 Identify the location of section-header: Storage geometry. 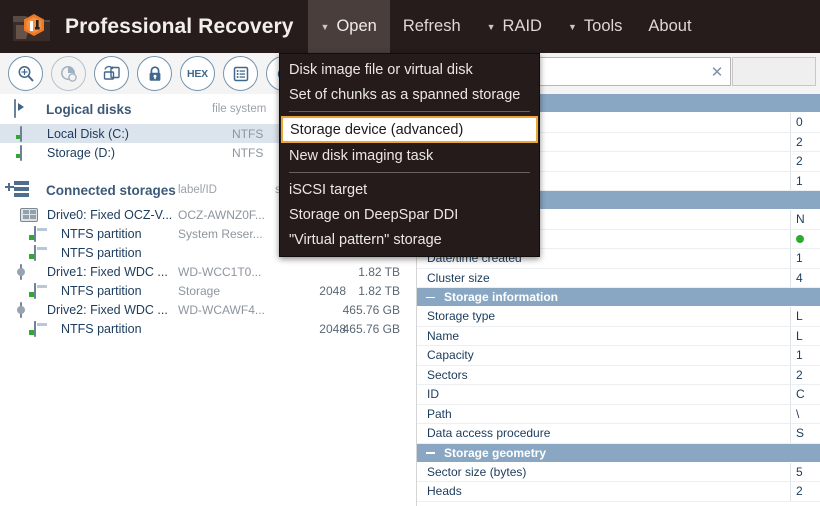
(618, 453).